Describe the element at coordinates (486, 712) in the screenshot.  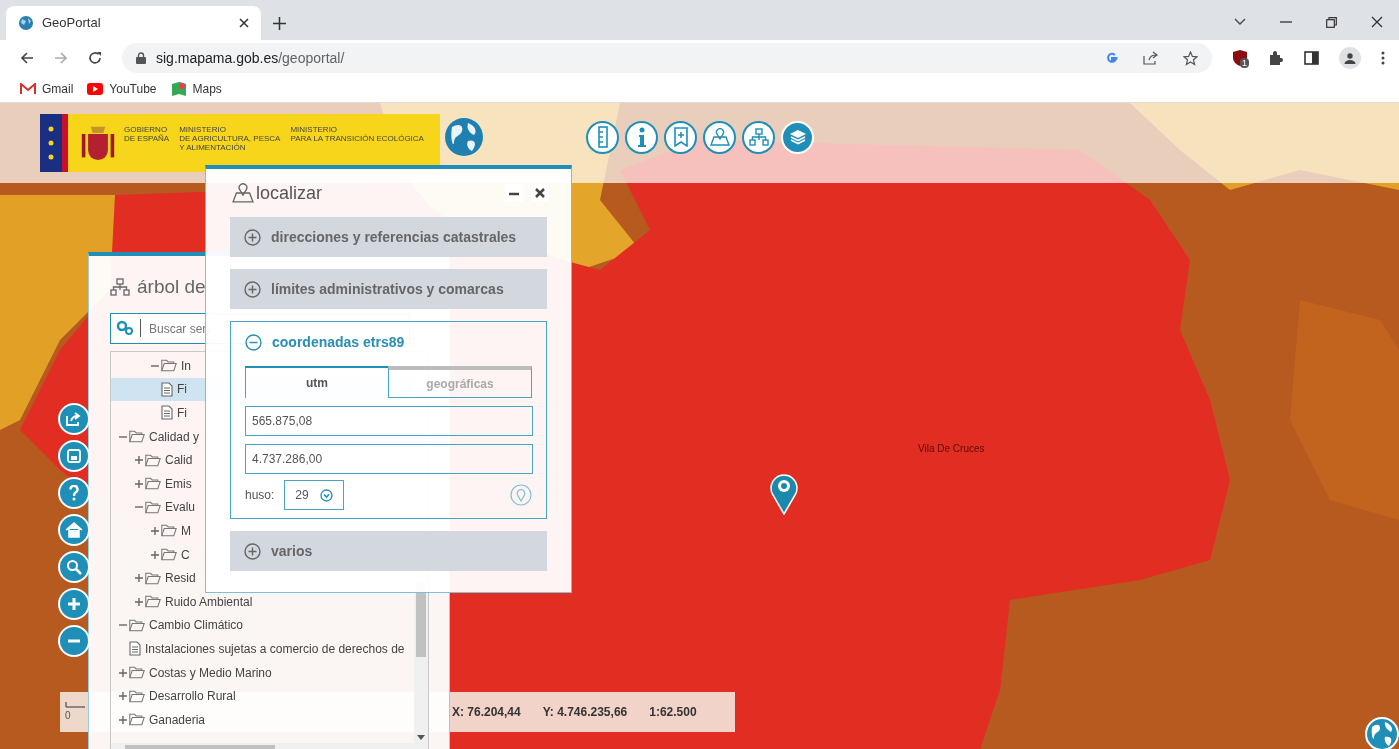
I see `x-coordinate: X: 76.204,44` at that location.